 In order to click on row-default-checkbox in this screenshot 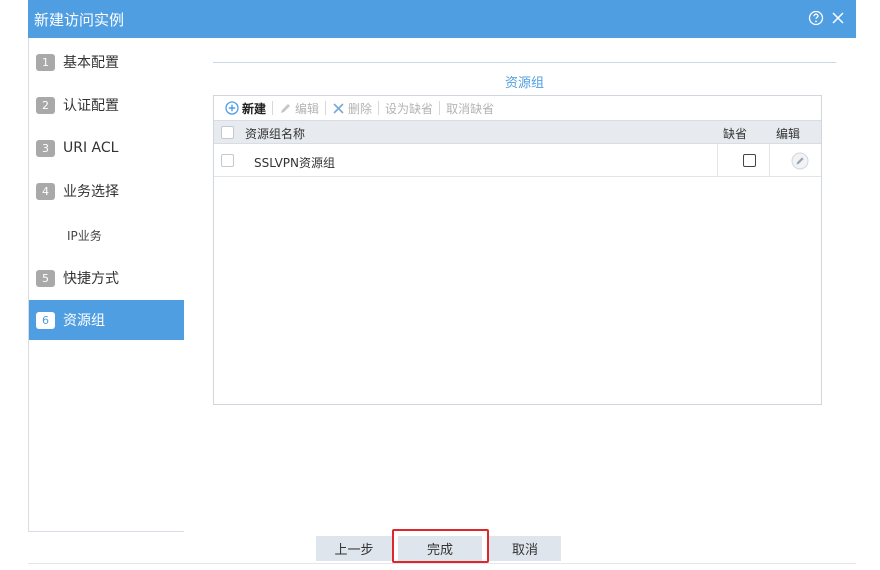, I will do `click(749, 160)`.